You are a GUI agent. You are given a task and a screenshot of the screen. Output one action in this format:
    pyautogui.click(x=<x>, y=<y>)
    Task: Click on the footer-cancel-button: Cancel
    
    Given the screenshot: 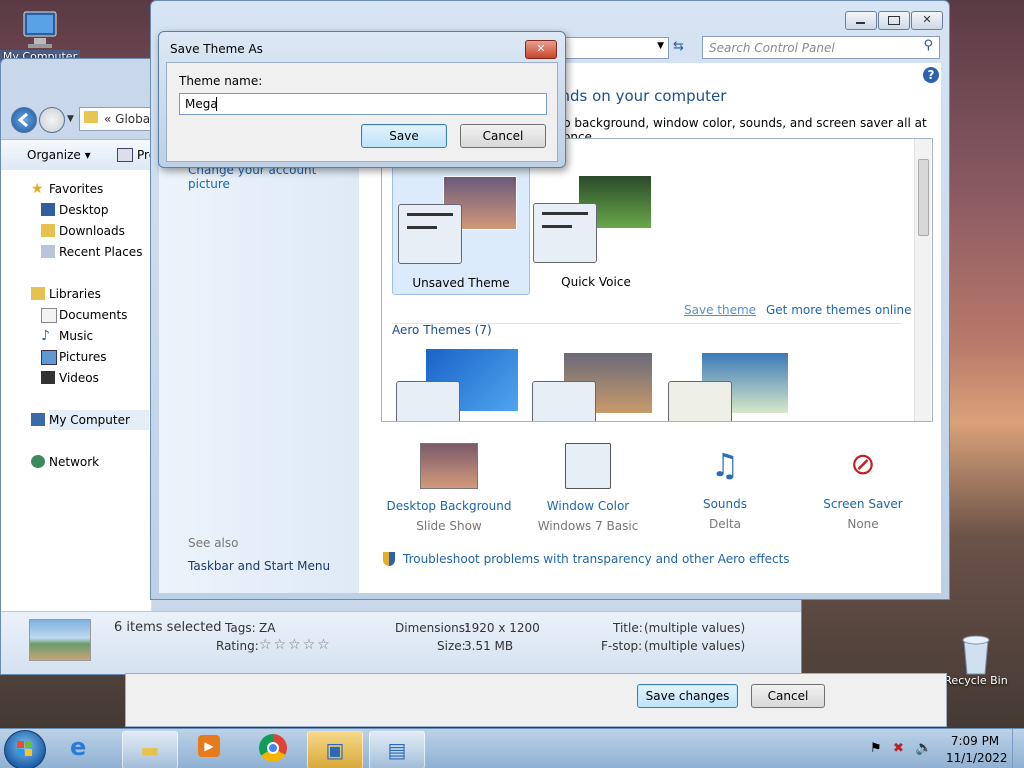 What is the action you would take?
    pyautogui.click(x=788, y=696)
    